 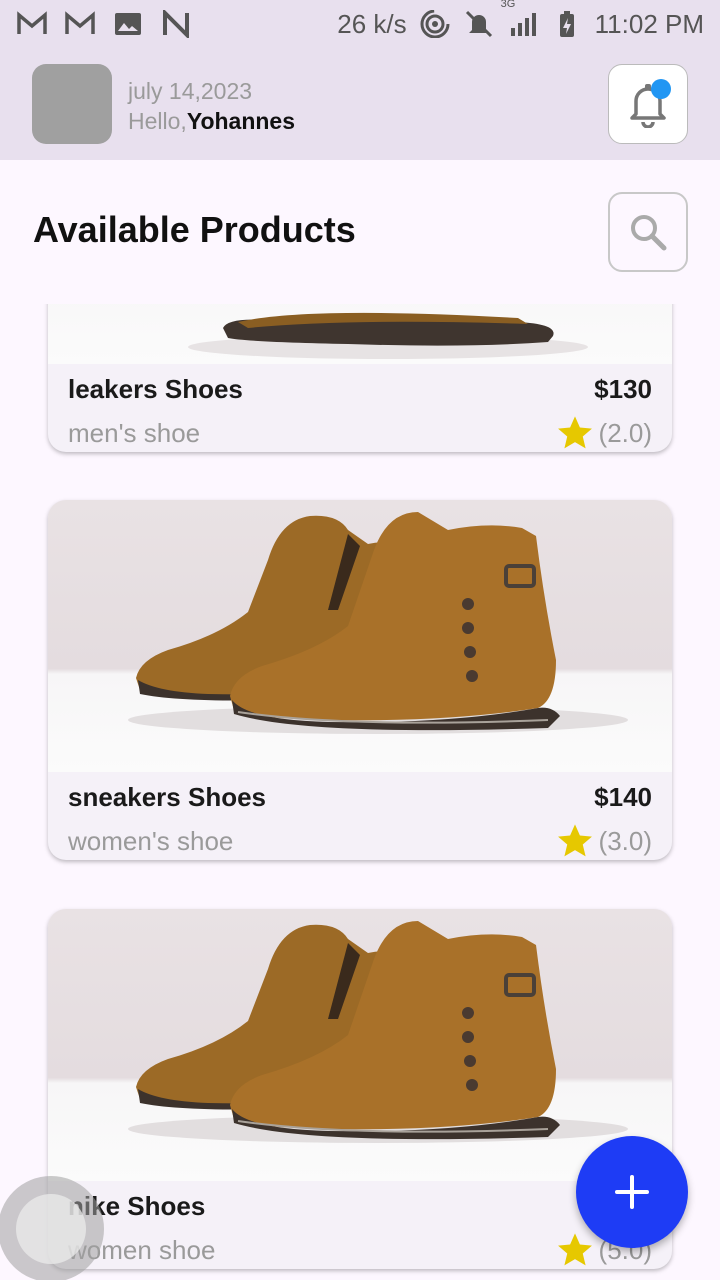 I want to click on product-name: leakers Shoes, so click(x=155, y=389).